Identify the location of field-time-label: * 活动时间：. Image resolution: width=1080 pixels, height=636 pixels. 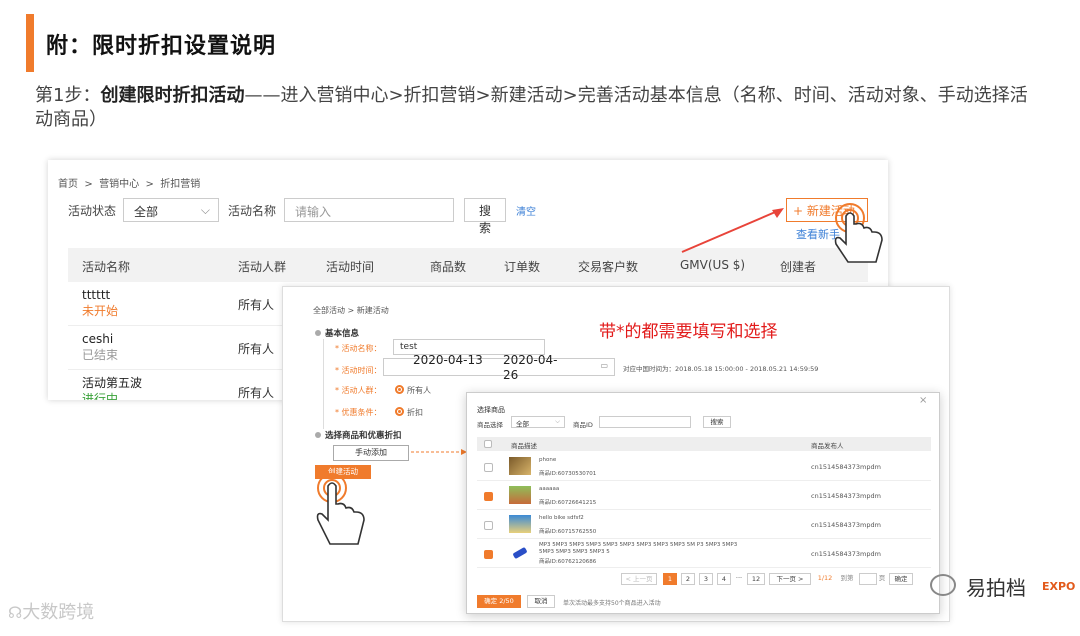
(358, 370).